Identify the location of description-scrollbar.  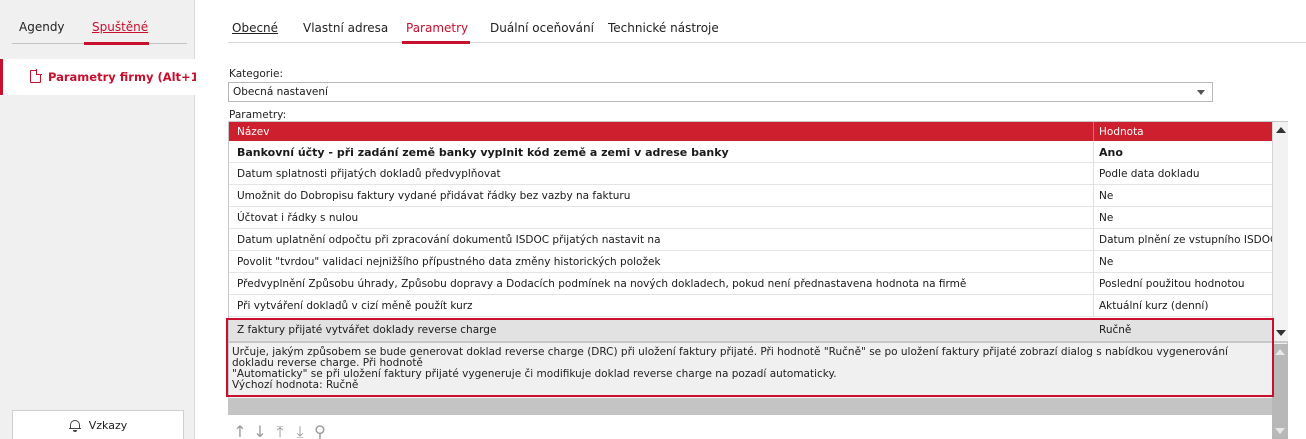
(1280, 391).